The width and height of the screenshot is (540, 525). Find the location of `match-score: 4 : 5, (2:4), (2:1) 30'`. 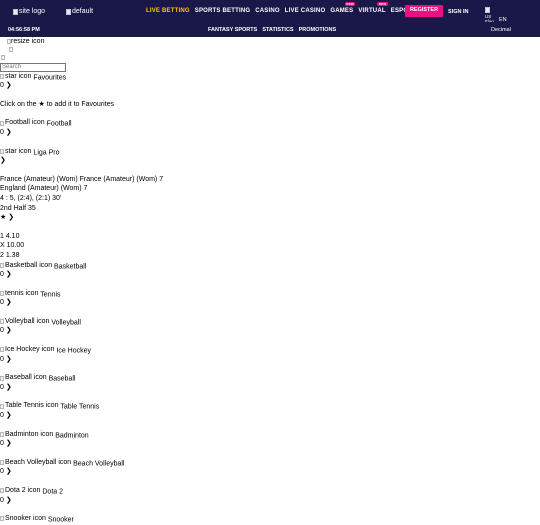

match-score: 4 : 5, (2:4), (2:1) 30' is located at coordinates (31, 198).